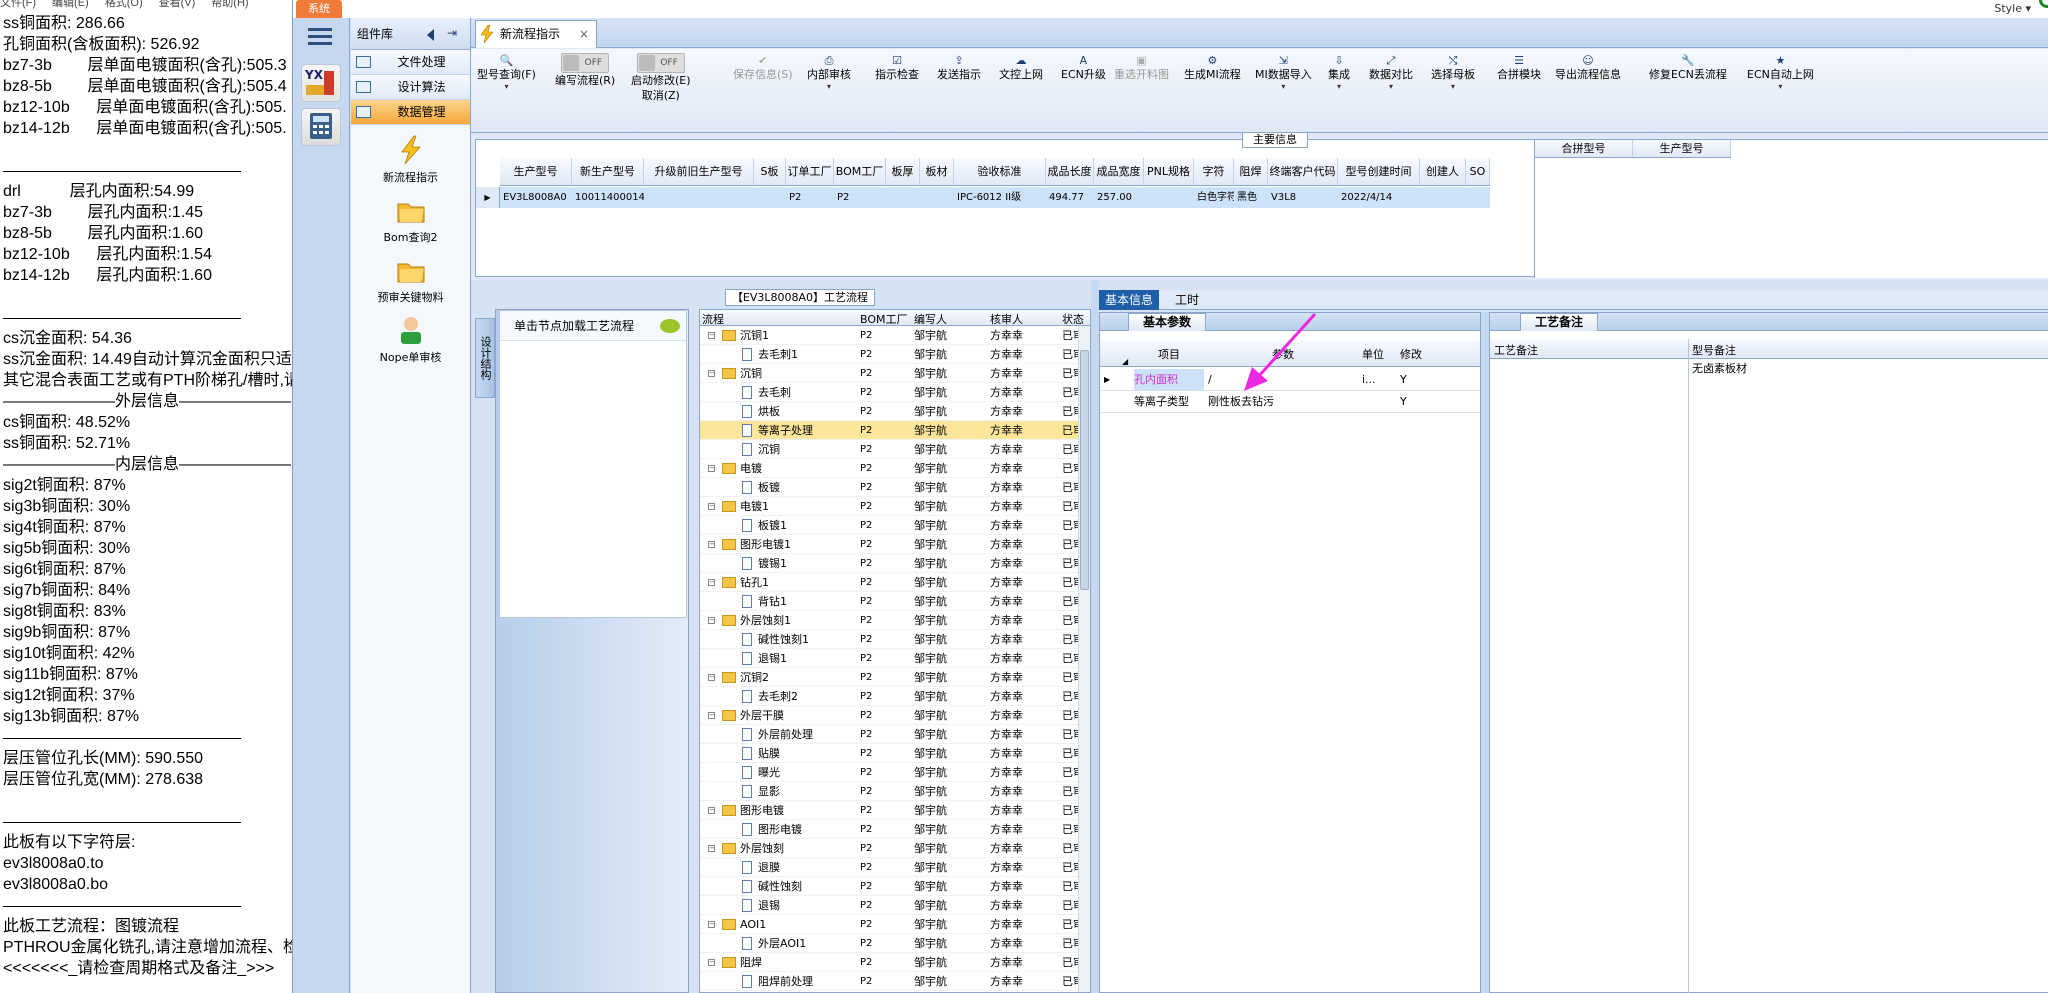 This screenshot has width=2048, height=993. What do you see at coordinates (410, 220) in the screenshot?
I see `tool-1: Bom查询2` at bounding box center [410, 220].